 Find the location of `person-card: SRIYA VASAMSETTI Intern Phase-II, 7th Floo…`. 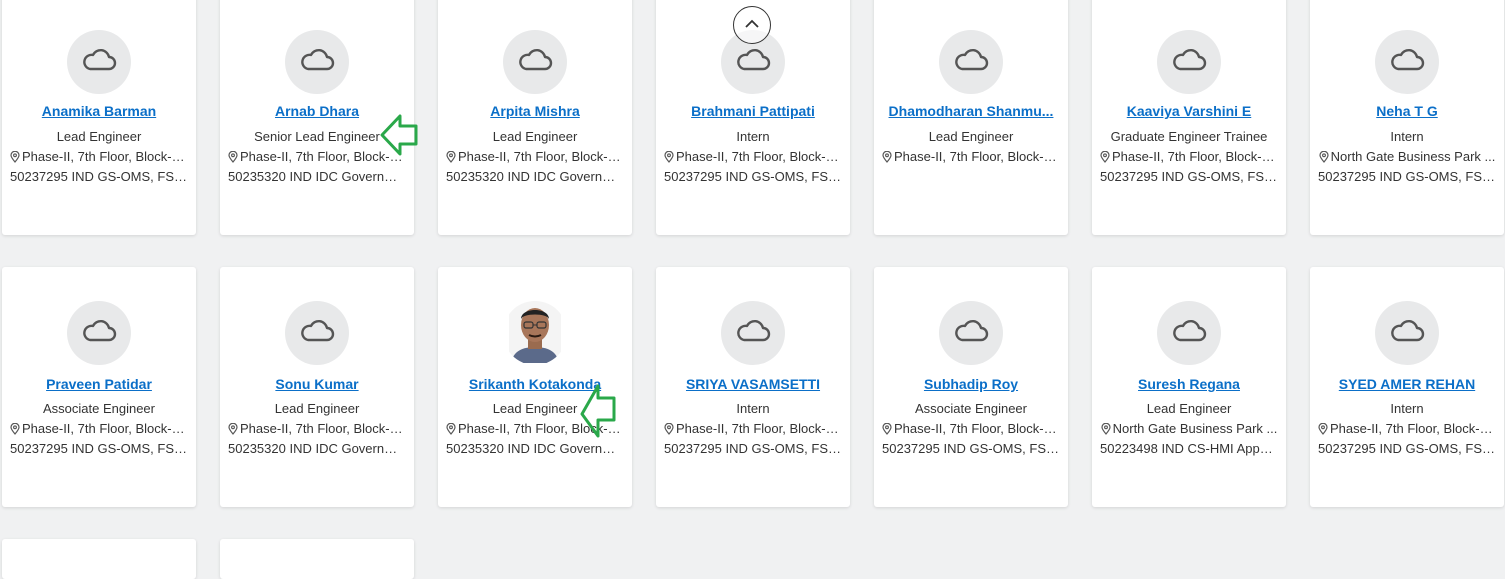

person-card: SRIYA VASAMSETTI Intern Phase-II, 7th Floo… is located at coordinates (753, 387).